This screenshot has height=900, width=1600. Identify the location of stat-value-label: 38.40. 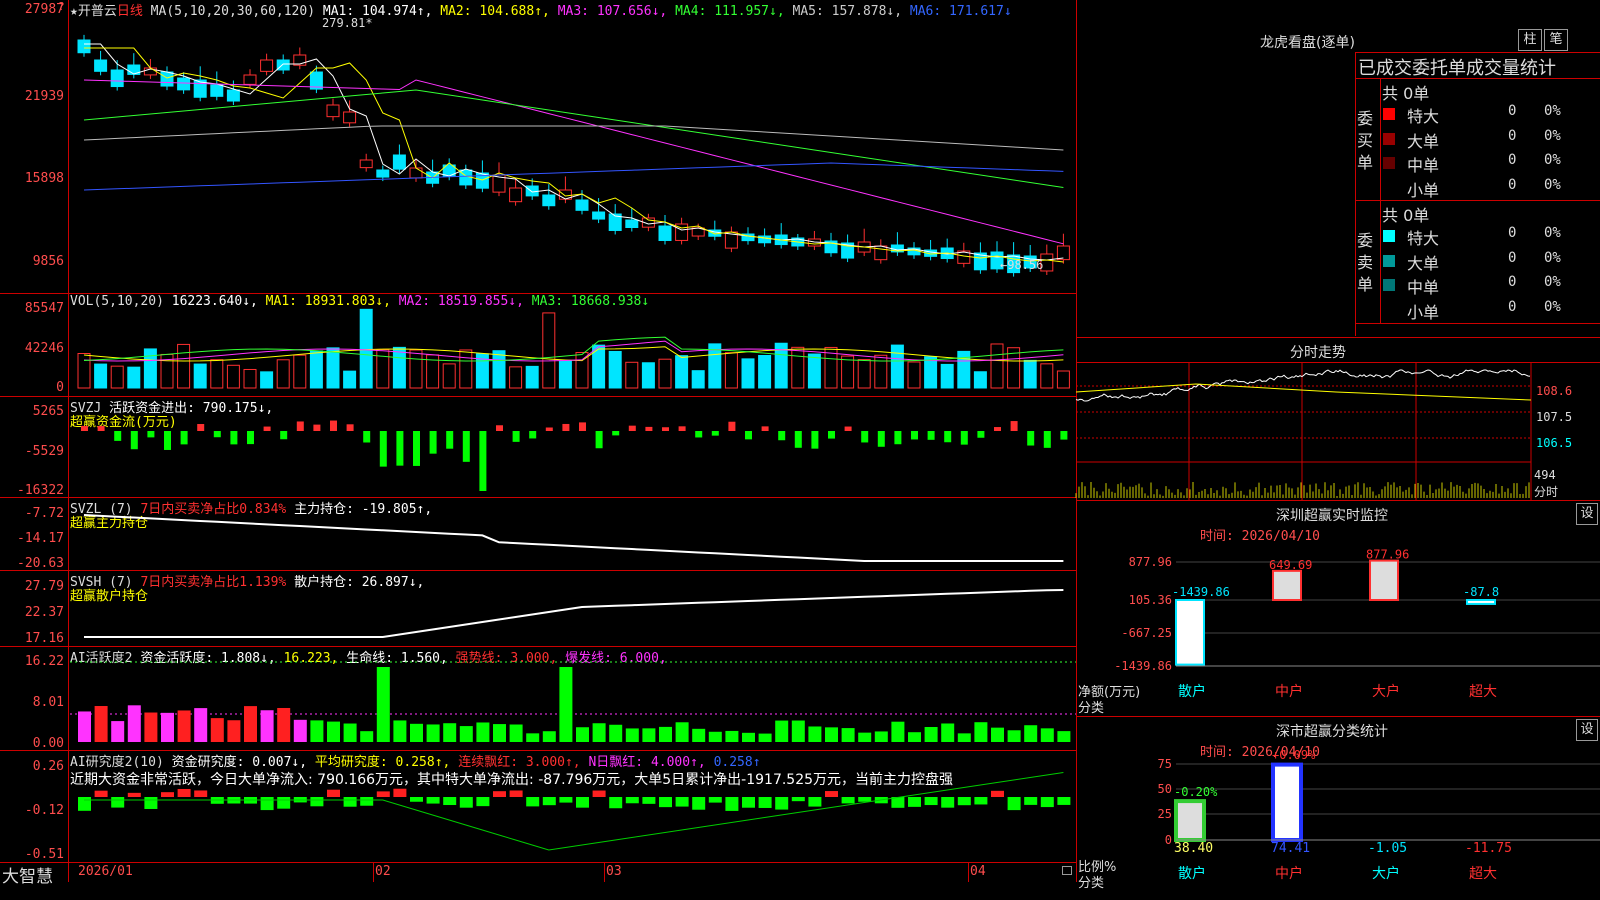
(1193, 848).